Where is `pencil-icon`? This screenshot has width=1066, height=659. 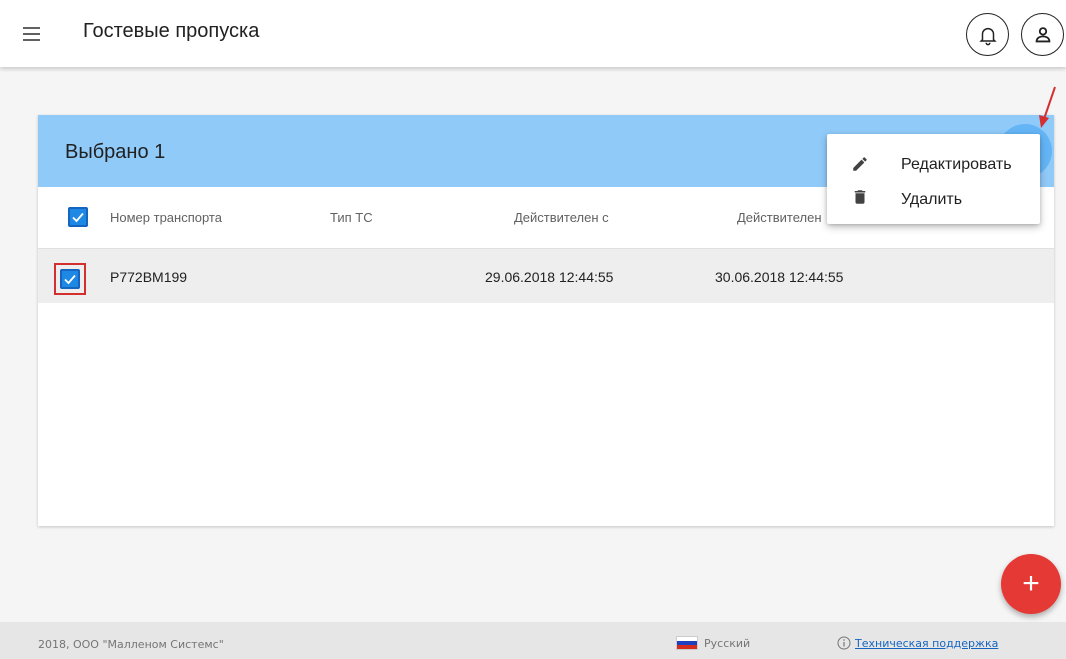 pencil-icon is located at coordinates (860, 164).